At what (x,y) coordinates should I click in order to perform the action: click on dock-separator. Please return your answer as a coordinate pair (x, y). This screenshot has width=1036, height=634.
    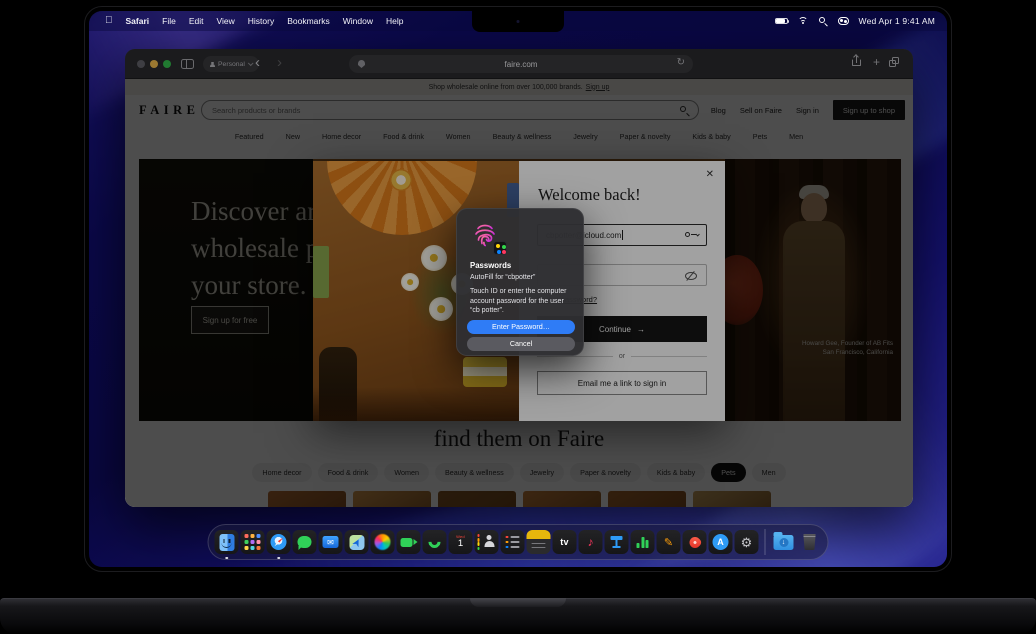
    Looking at the image, I should click on (765, 542).